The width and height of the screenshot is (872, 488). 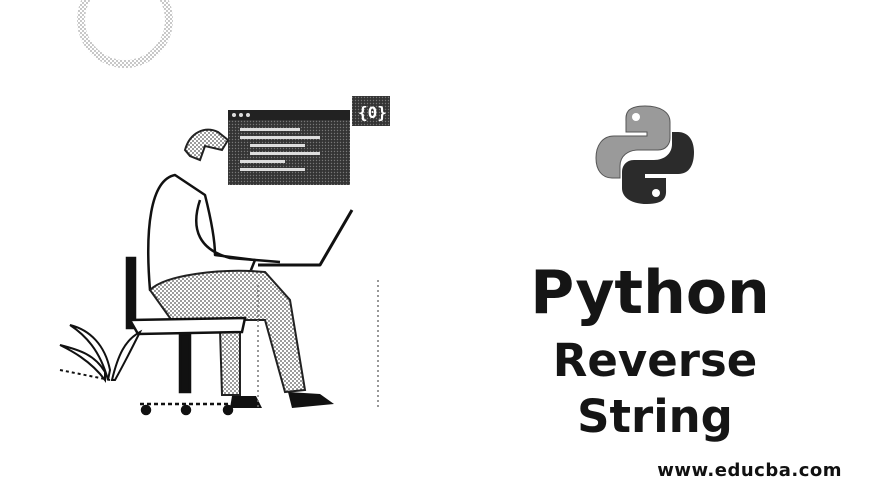 I want to click on python-logo-icon, so click(x=644, y=154).